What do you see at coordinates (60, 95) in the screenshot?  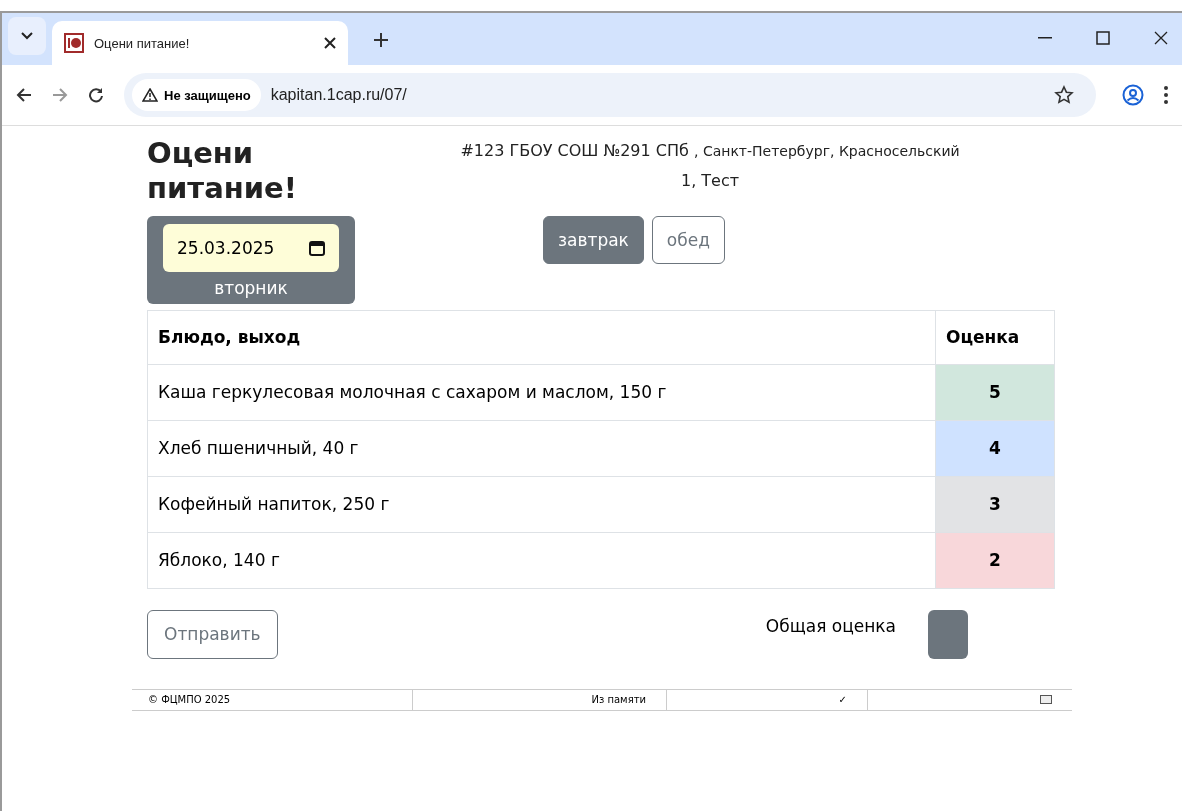 I see `forward-icon` at bounding box center [60, 95].